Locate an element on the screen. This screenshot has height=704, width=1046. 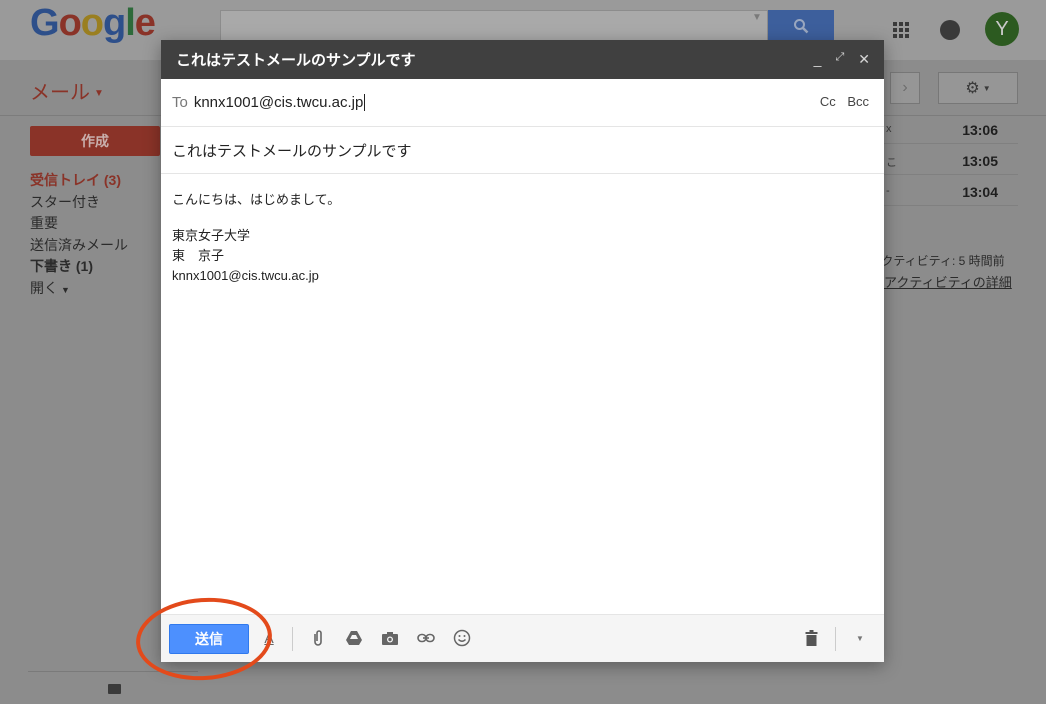
trash-icon is located at coordinates (811, 638).